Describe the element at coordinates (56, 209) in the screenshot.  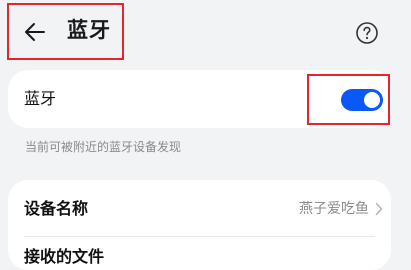
I see `device-name-label: 设备名称` at that location.